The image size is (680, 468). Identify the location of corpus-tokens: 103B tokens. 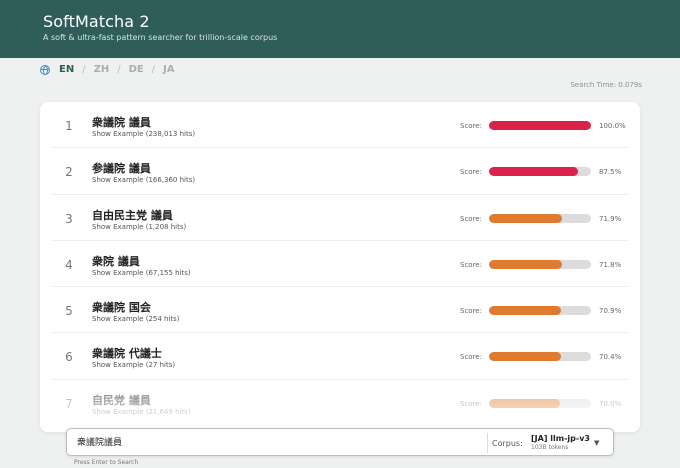
(550, 447).